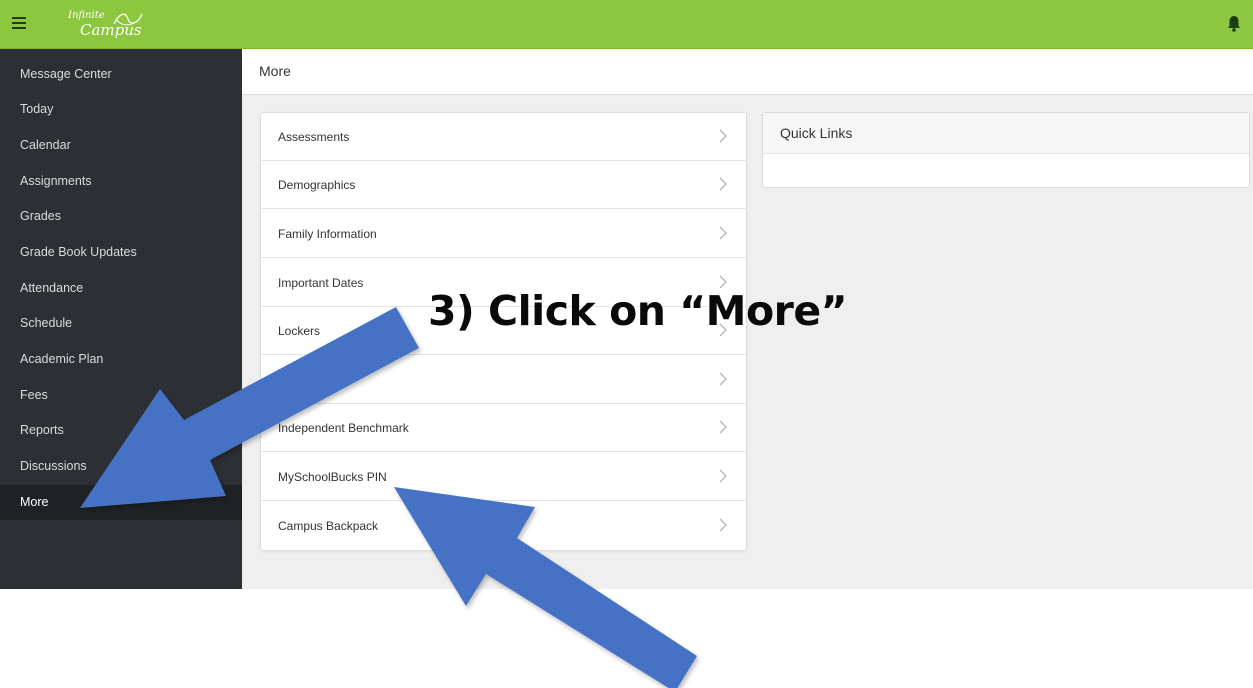  I want to click on annotation-instruction: 3) Click on “More”, so click(638, 311).